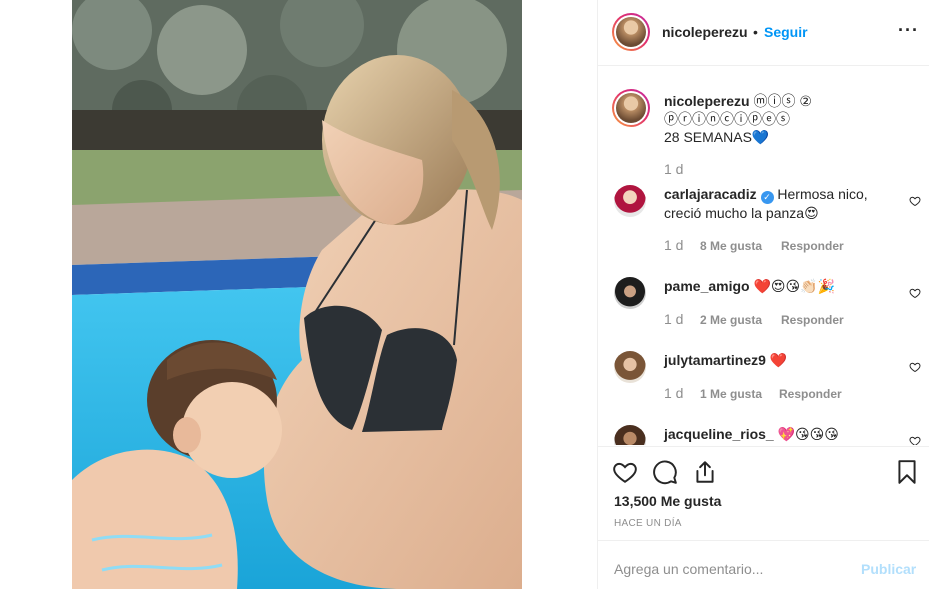  I want to click on caption-author-avatar, so click(631, 108).